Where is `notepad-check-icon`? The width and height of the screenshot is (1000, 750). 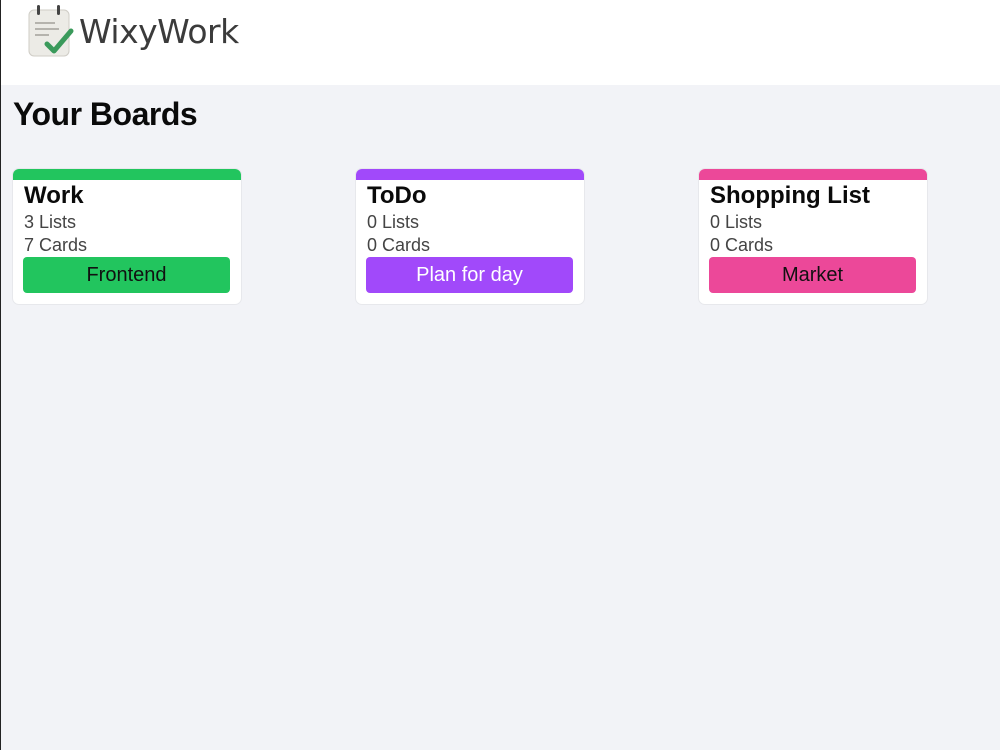
notepad-check-icon is located at coordinates (51, 31).